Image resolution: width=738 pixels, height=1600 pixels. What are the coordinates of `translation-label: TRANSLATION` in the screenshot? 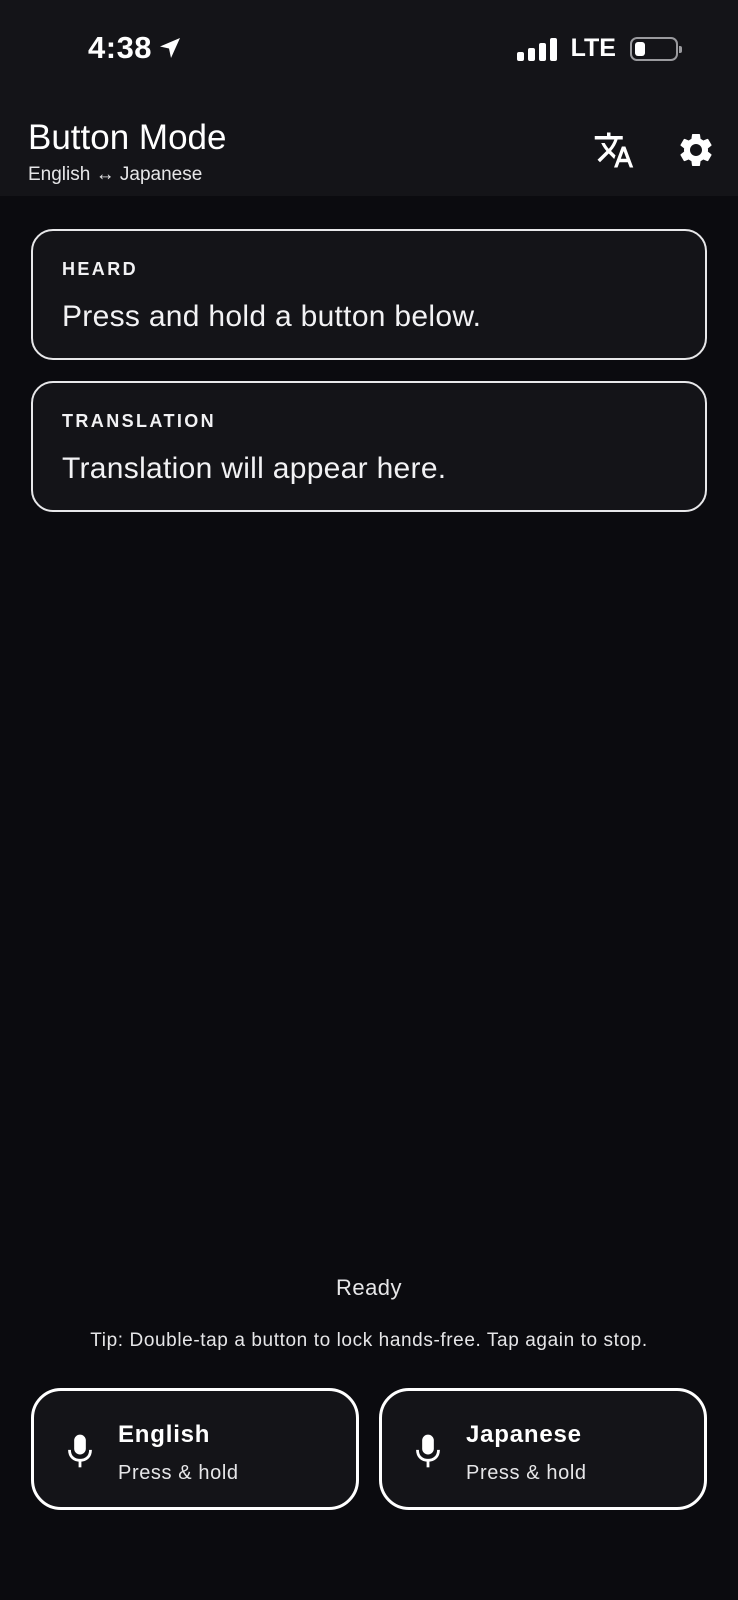 It's located at (139, 421).